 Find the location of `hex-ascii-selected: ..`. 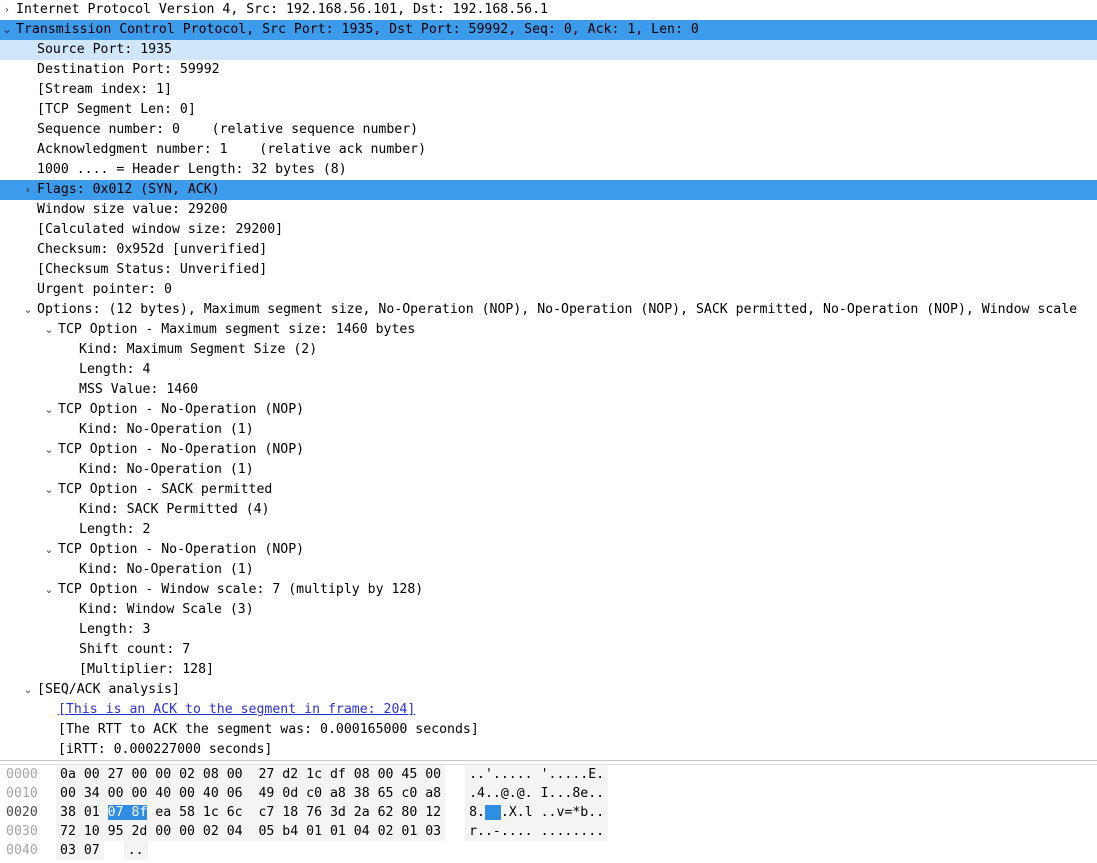

hex-ascii-selected: .. is located at coordinates (493, 812).